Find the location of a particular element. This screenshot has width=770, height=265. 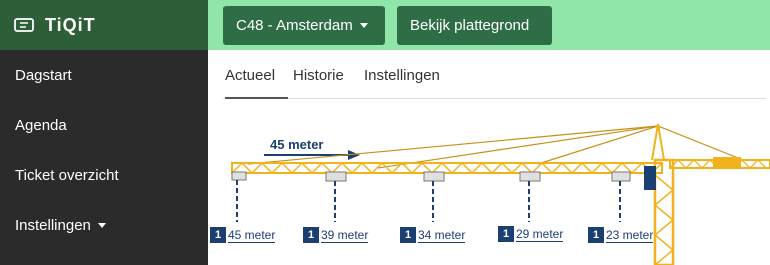

view-floorplan-button: Bekijk plattegrond is located at coordinates (474, 25).